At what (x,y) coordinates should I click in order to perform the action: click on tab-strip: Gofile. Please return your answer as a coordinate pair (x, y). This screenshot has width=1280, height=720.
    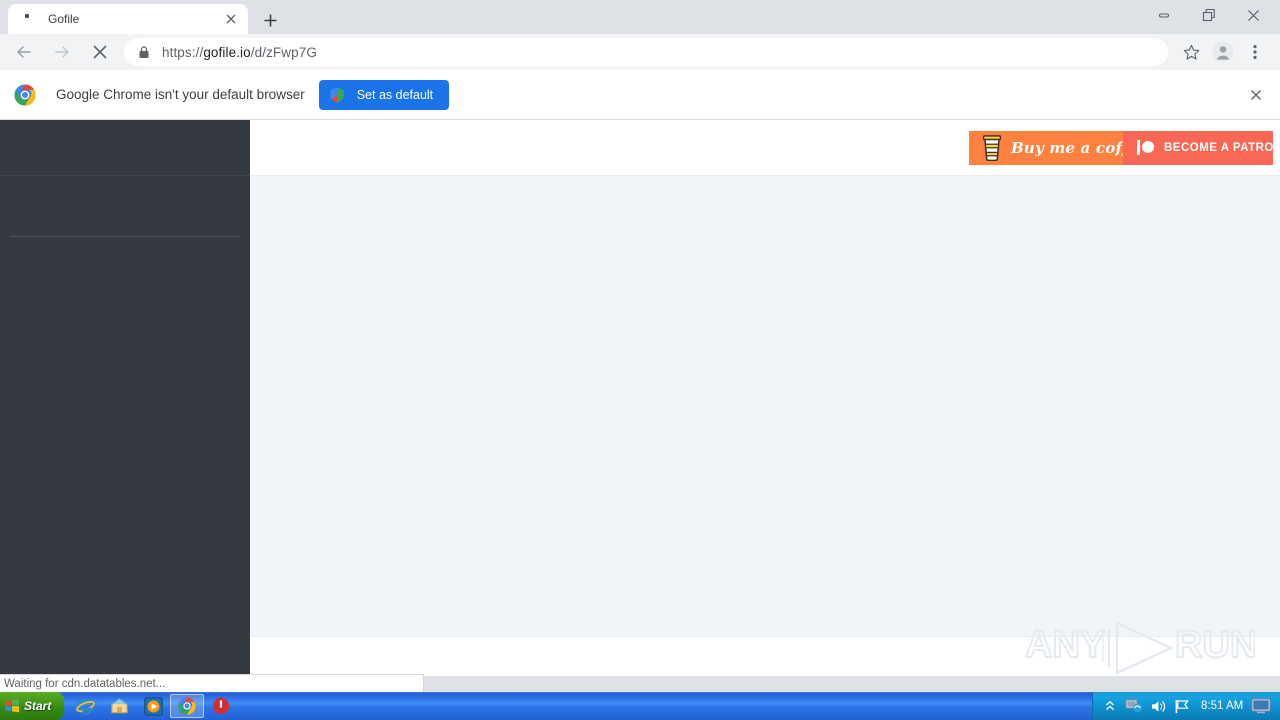
    Looking at the image, I should click on (640, 17).